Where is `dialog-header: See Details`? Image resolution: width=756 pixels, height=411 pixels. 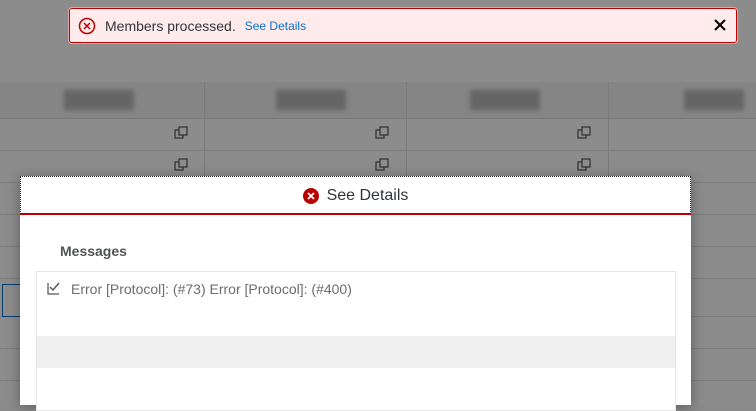
dialog-header: See Details is located at coordinates (355, 195).